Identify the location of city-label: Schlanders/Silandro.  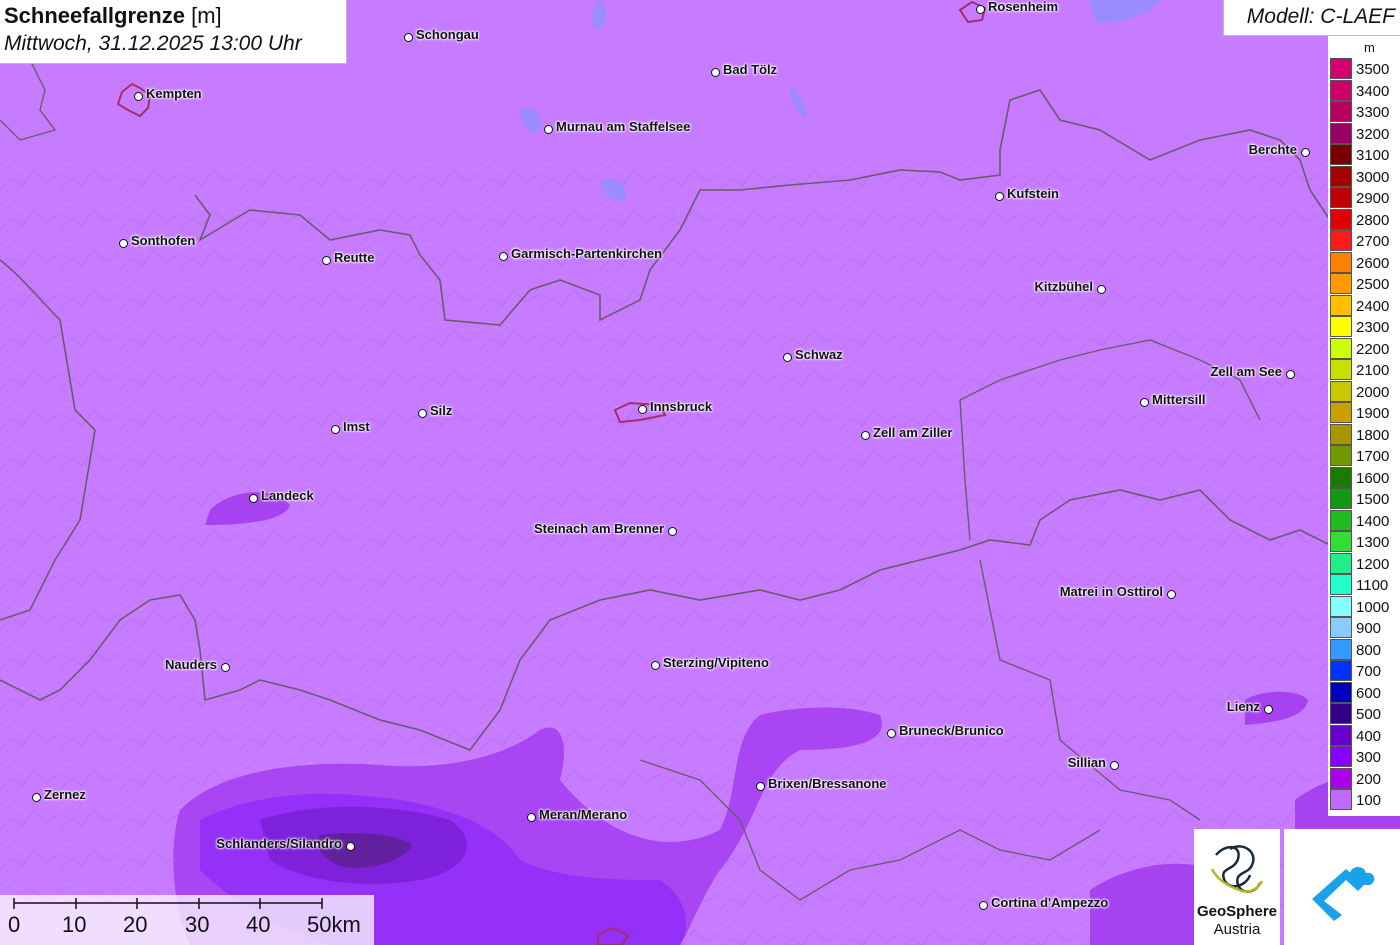
(279, 843).